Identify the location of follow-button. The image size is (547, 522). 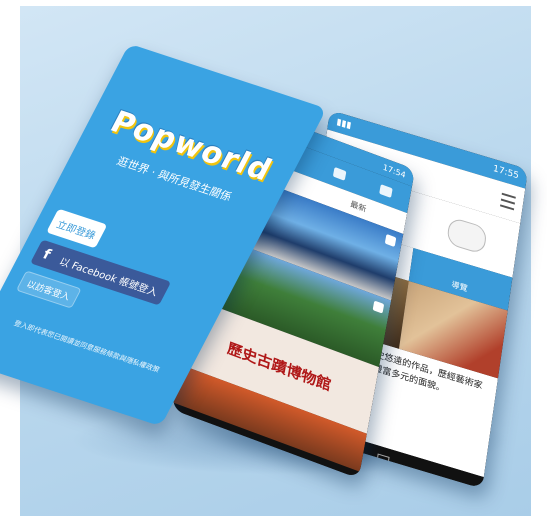
(467, 235).